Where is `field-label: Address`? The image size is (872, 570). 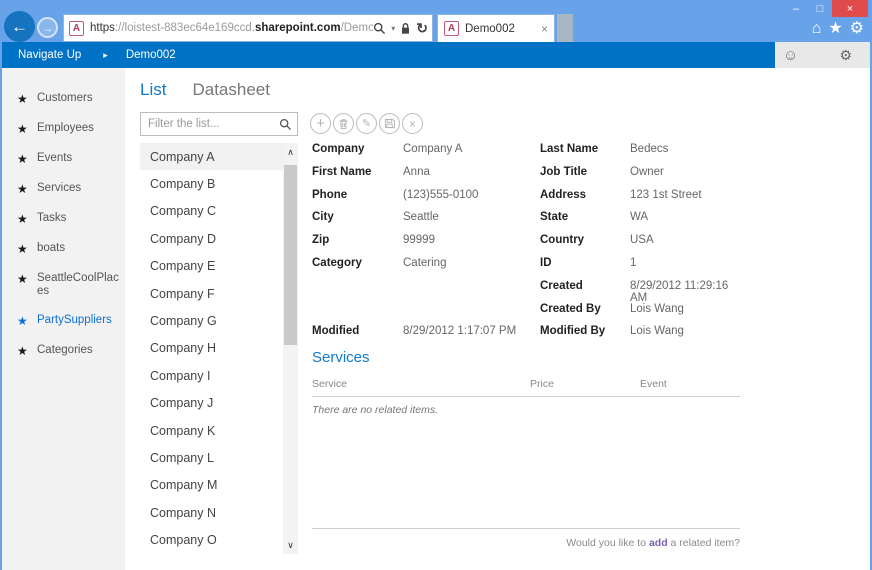
field-label: Address is located at coordinates (563, 194).